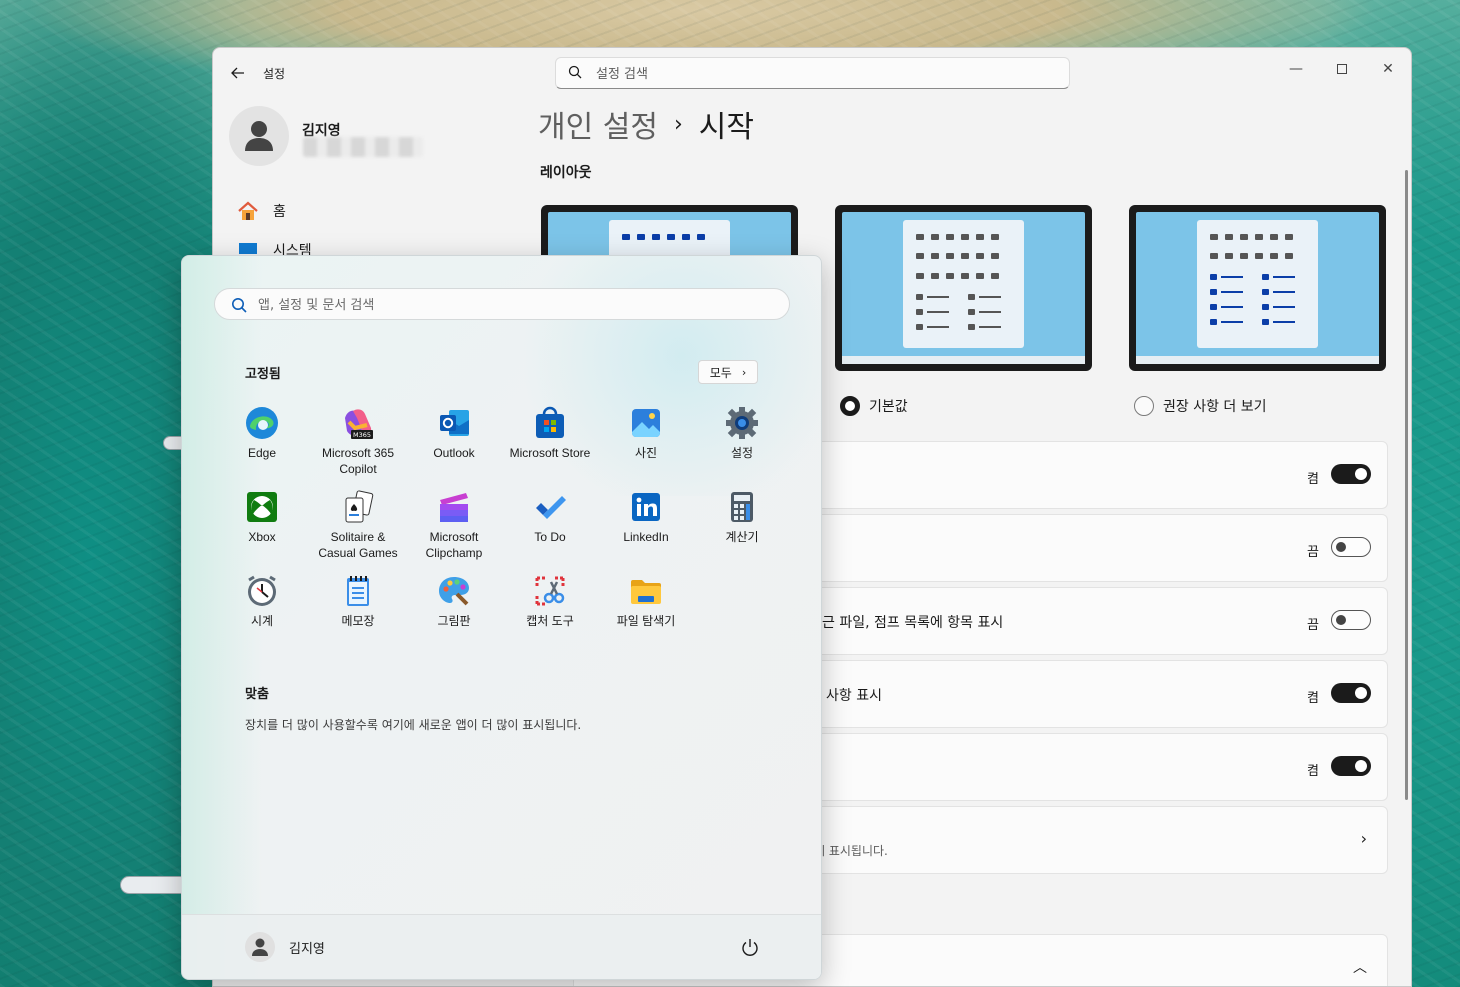 Image resolution: width=1460 pixels, height=987 pixels. I want to click on app-tile-settings: 설정, so click(742, 446).